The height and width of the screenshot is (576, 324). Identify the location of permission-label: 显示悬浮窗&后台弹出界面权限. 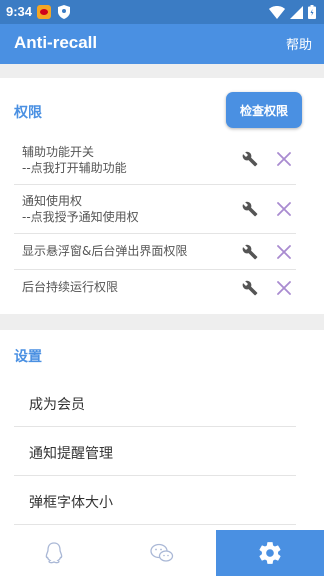
(105, 251).